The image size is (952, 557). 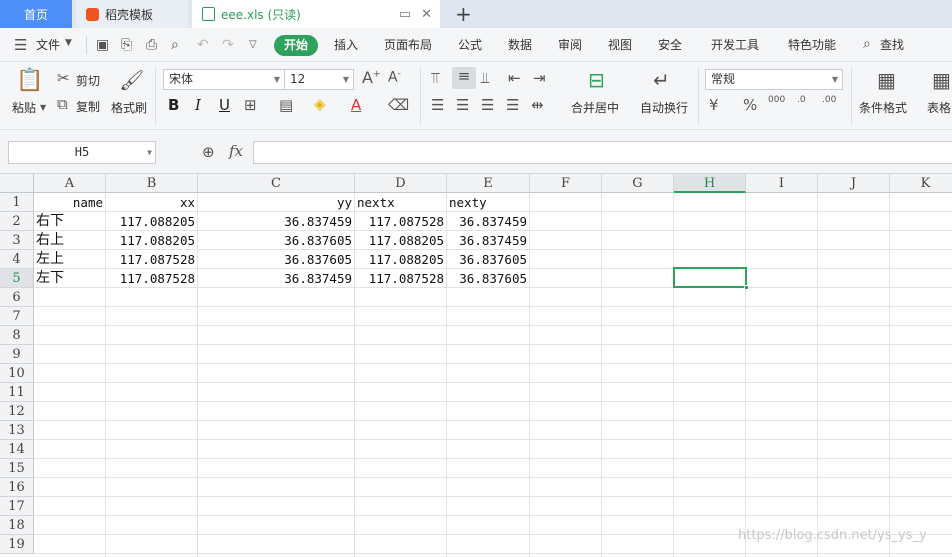 I want to click on formula-input, so click(x=602, y=152).